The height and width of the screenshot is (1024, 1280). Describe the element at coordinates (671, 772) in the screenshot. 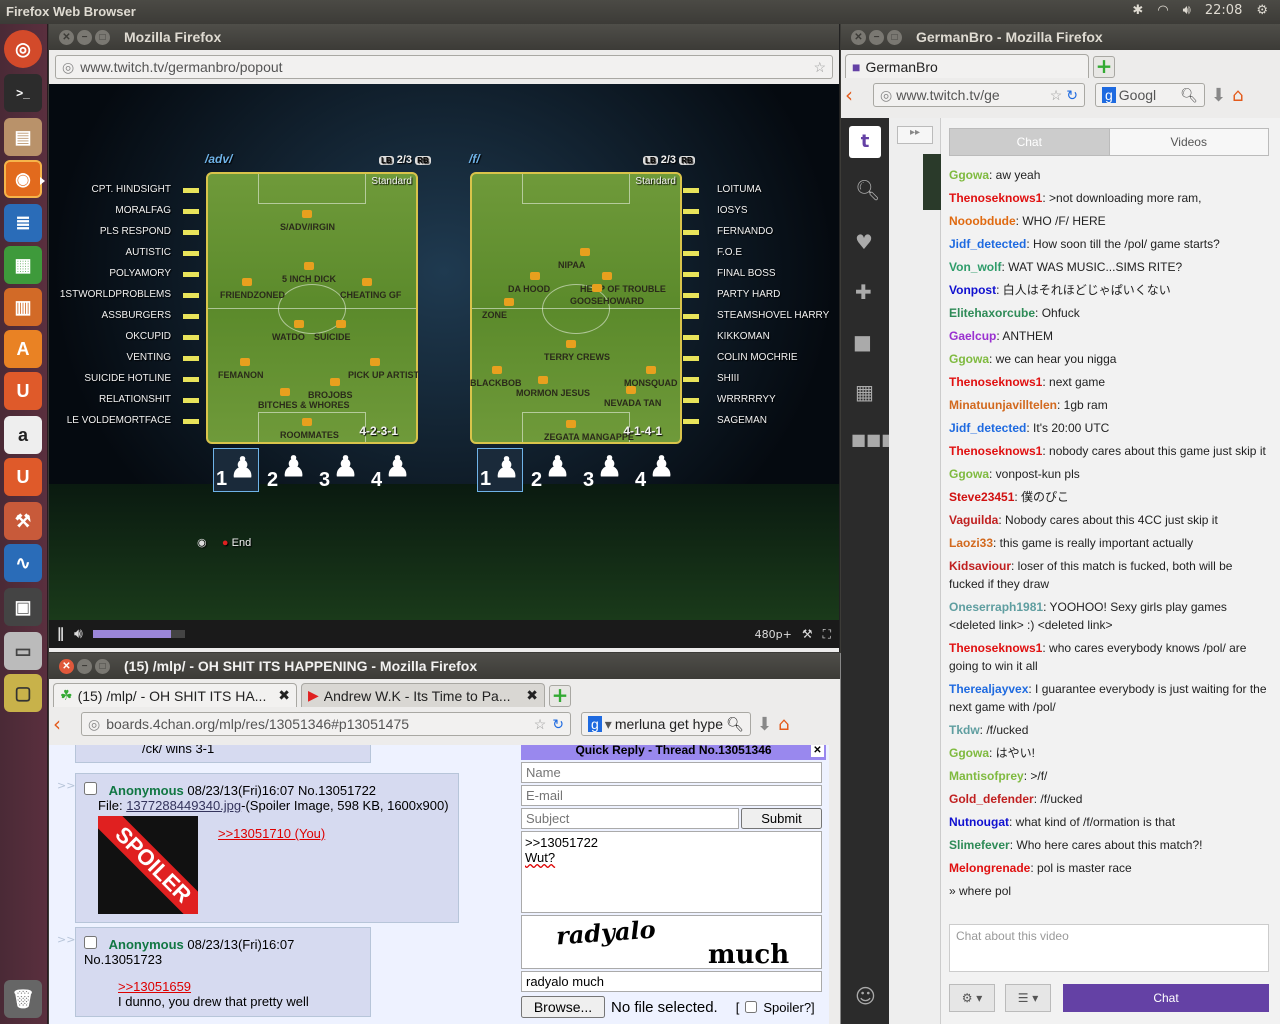

I see `name-field` at that location.